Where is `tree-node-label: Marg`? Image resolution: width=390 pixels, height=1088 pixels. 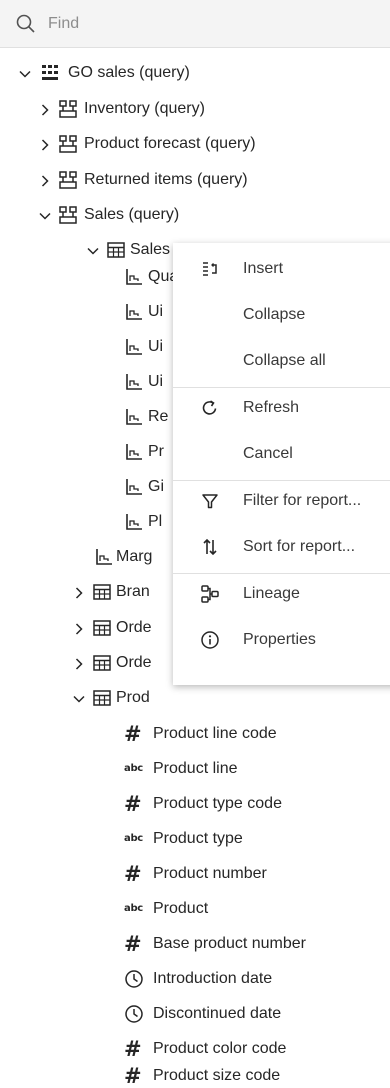 tree-node-label: Marg is located at coordinates (134, 556).